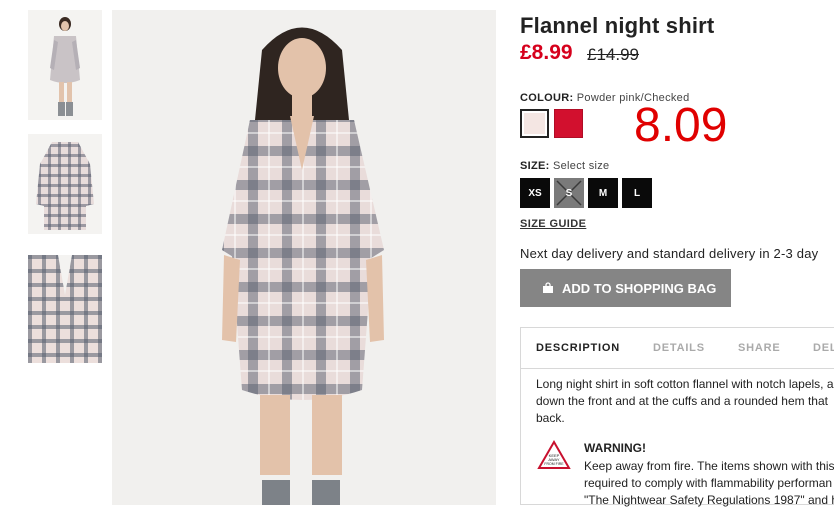  I want to click on keep-away-from-fire-icon: KEEP AWAY FROM FIRE, so click(554, 454).